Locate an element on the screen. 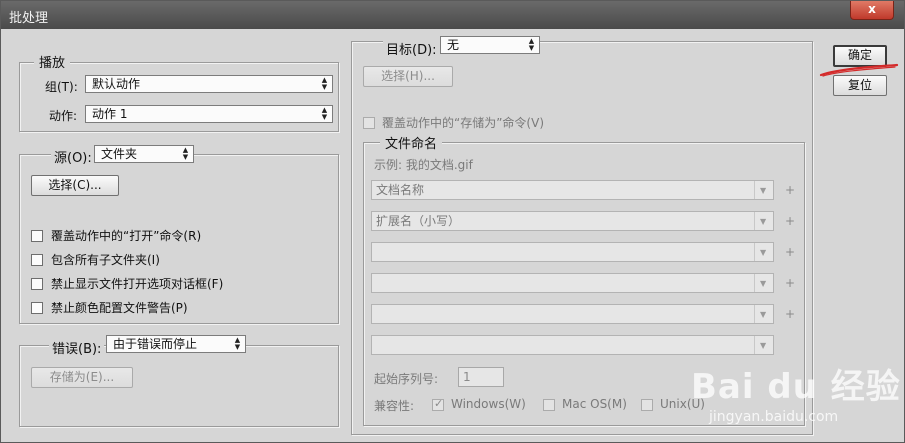 The height and width of the screenshot is (443, 905). target-select-value: 无 is located at coordinates (453, 45).